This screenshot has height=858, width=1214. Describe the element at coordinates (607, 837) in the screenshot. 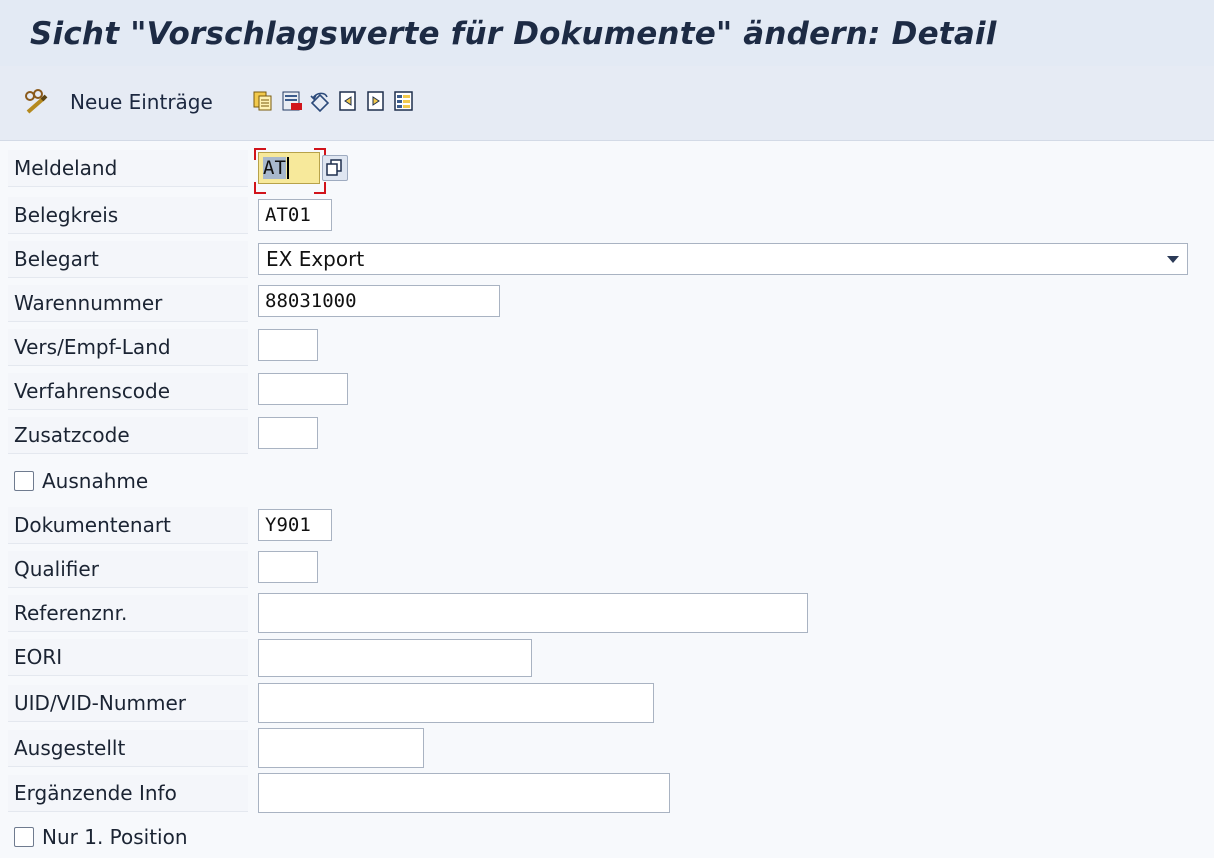

I see `row-nur-1-position: Nur 1. Position` at that location.